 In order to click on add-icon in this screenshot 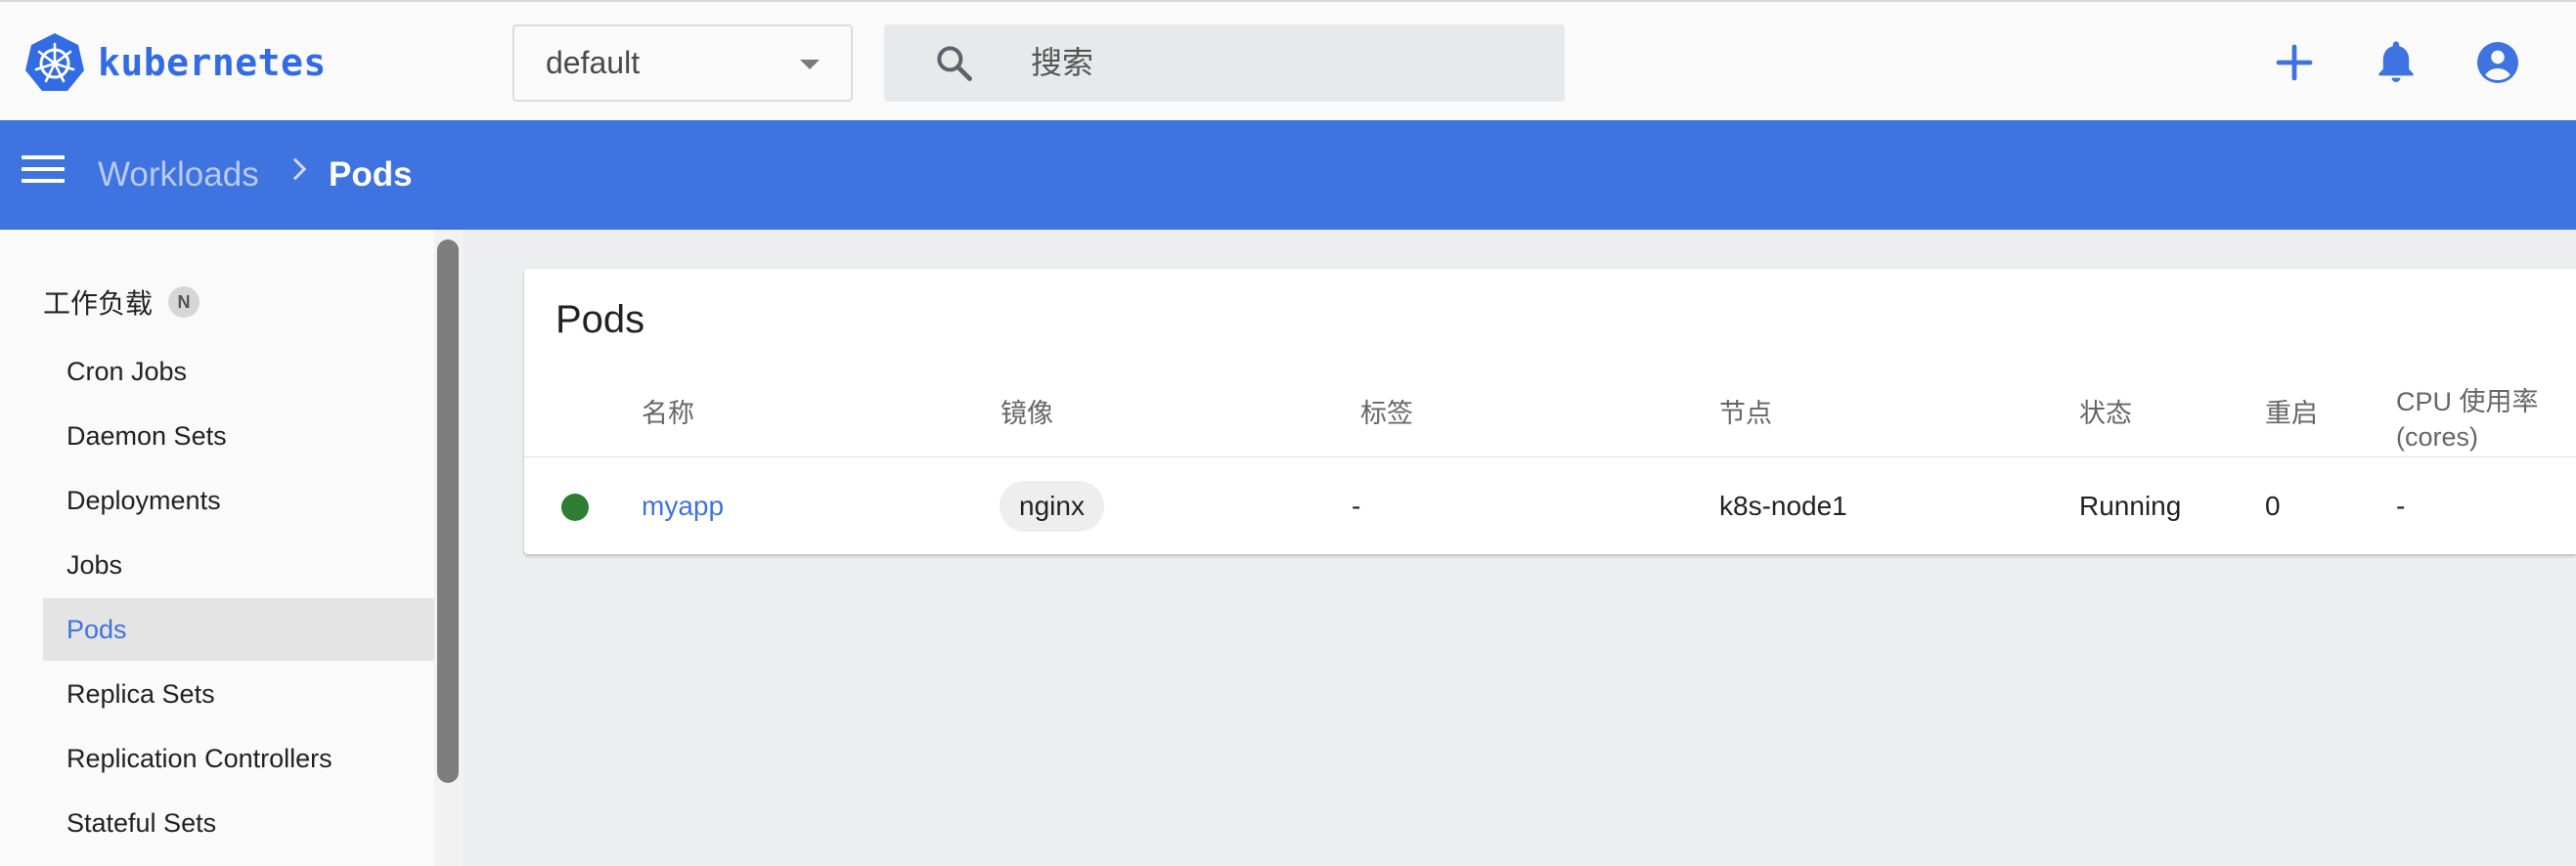, I will do `click(2294, 62)`.